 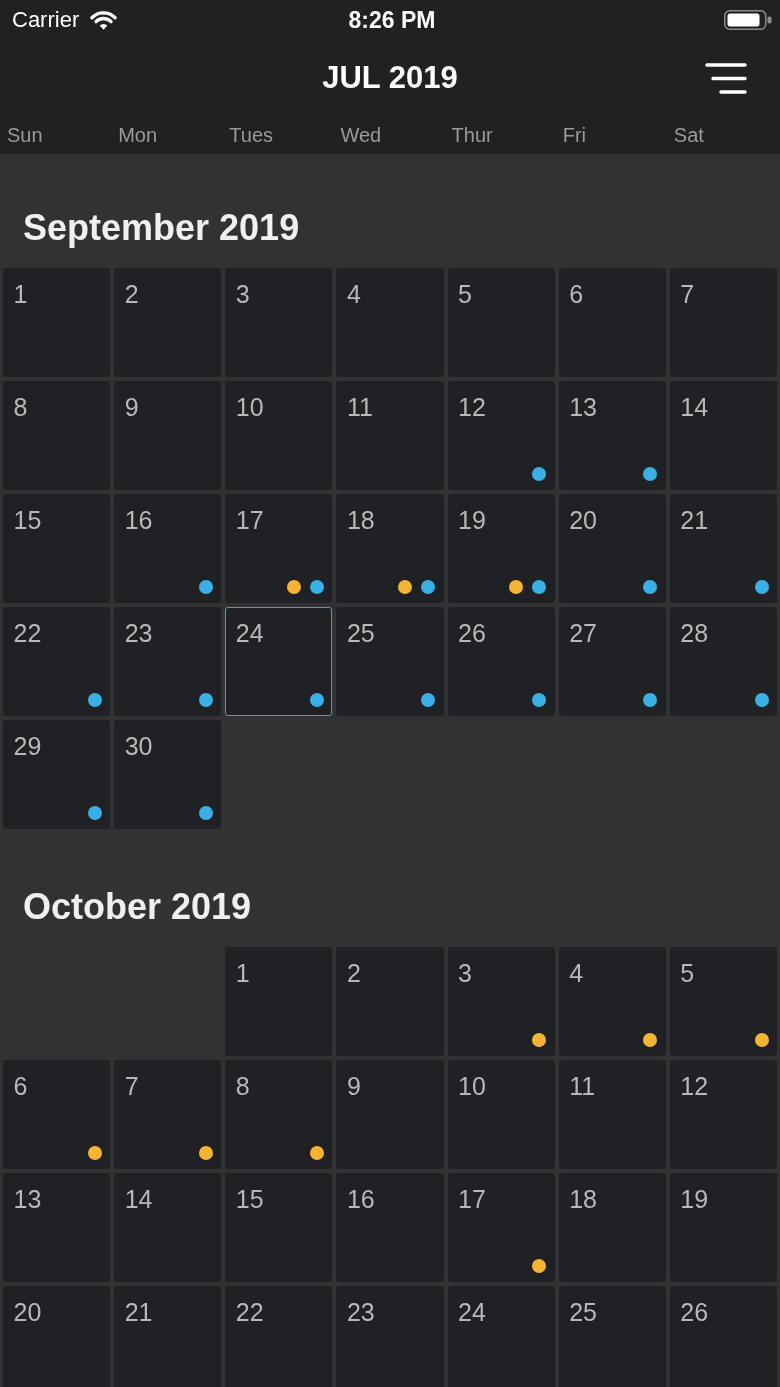 What do you see at coordinates (612, 661) in the screenshot?
I see `day-cell: 27` at bounding box center [612, 661].